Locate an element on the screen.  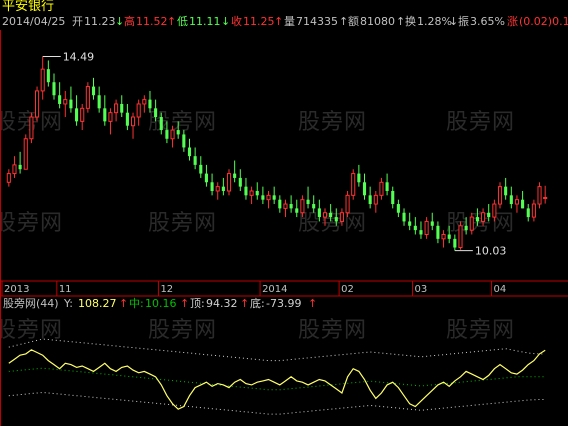
indicator-mid-arrow: ↑ is located at coordinates (185, 303).